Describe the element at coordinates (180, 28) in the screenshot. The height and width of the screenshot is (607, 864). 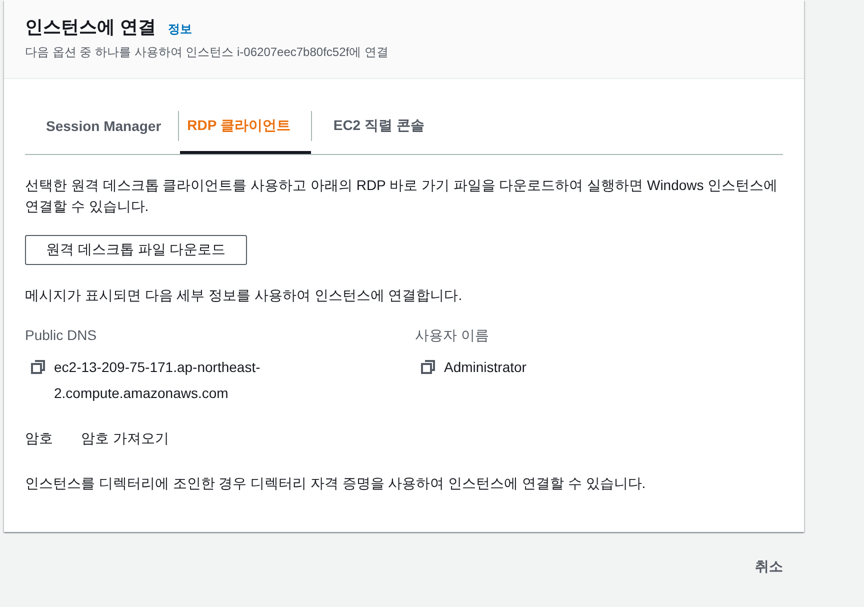
I see `info-link: 정보` at that location.